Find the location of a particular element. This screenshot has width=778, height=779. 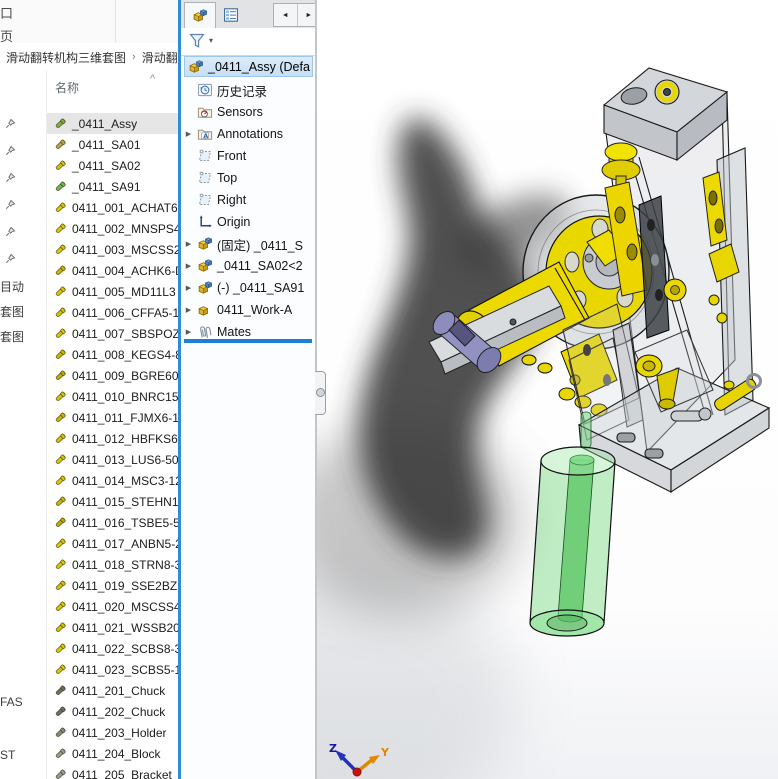

list-item: 0411_012_HBFKS6 is located at coordinates (112, 438).